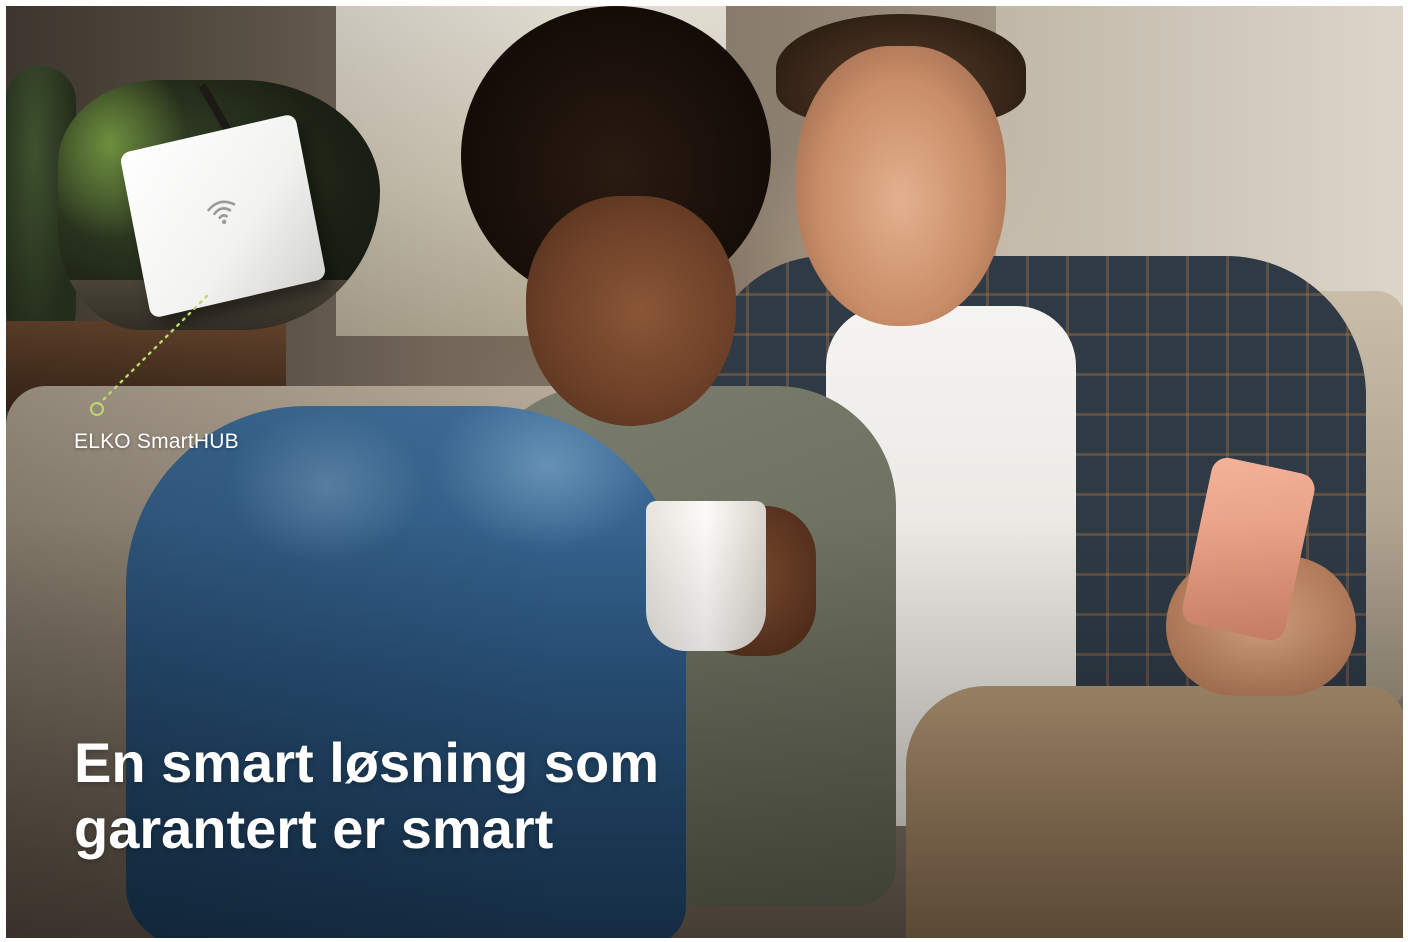  I want to click on headline-line-2: garantert er smart, so click(314, 828).